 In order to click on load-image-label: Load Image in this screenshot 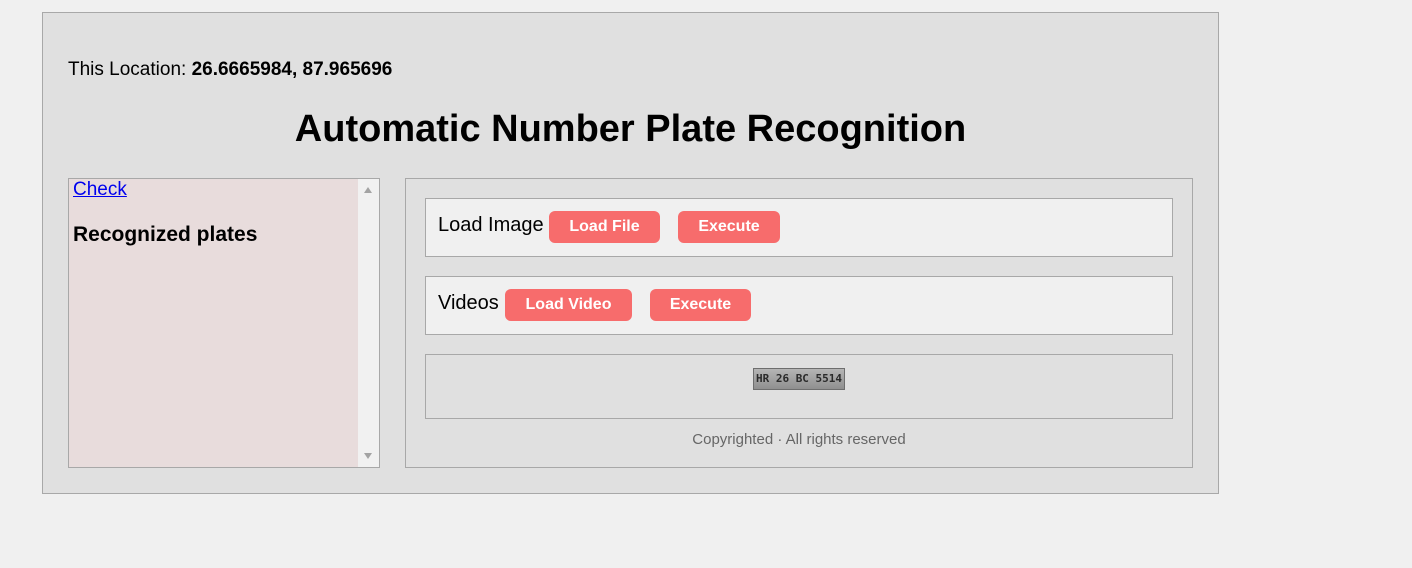, I will do `click(491, 225)`.